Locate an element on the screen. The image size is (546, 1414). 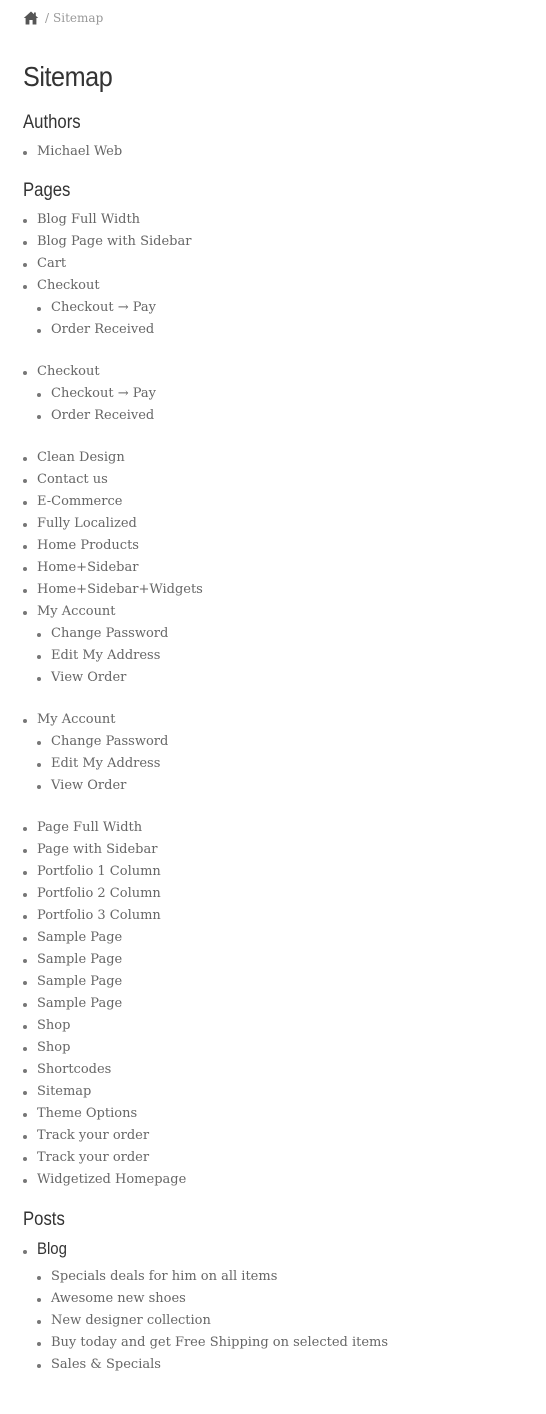
post-item: New designer collection is located at coordinates (291, 1321).